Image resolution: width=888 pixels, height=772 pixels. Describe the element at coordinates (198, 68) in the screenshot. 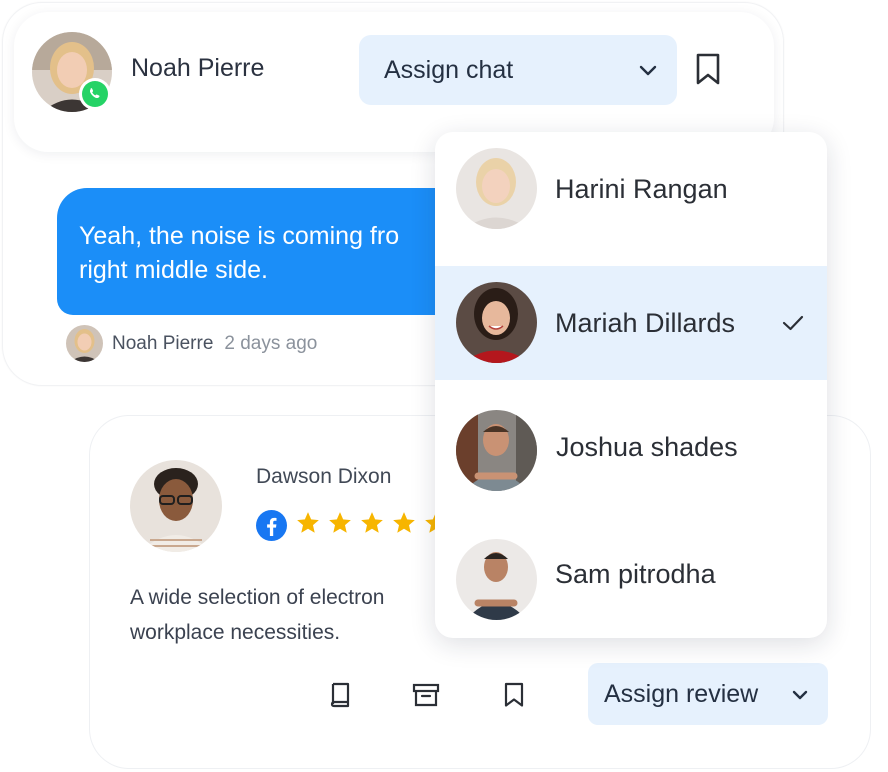

I see `contact-name: Noah Pierre` at that location.